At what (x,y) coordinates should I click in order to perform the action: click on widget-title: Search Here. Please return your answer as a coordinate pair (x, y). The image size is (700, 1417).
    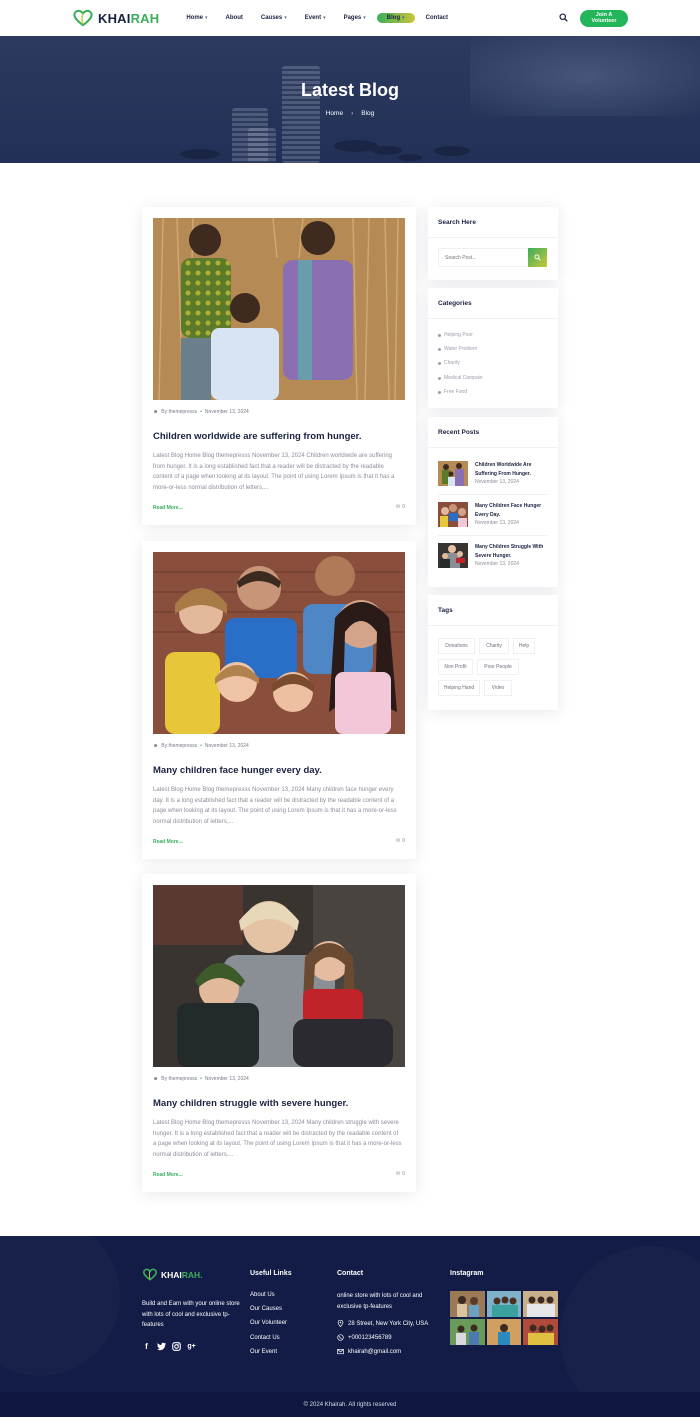
    Looking at the image, I should click on (457, 222).